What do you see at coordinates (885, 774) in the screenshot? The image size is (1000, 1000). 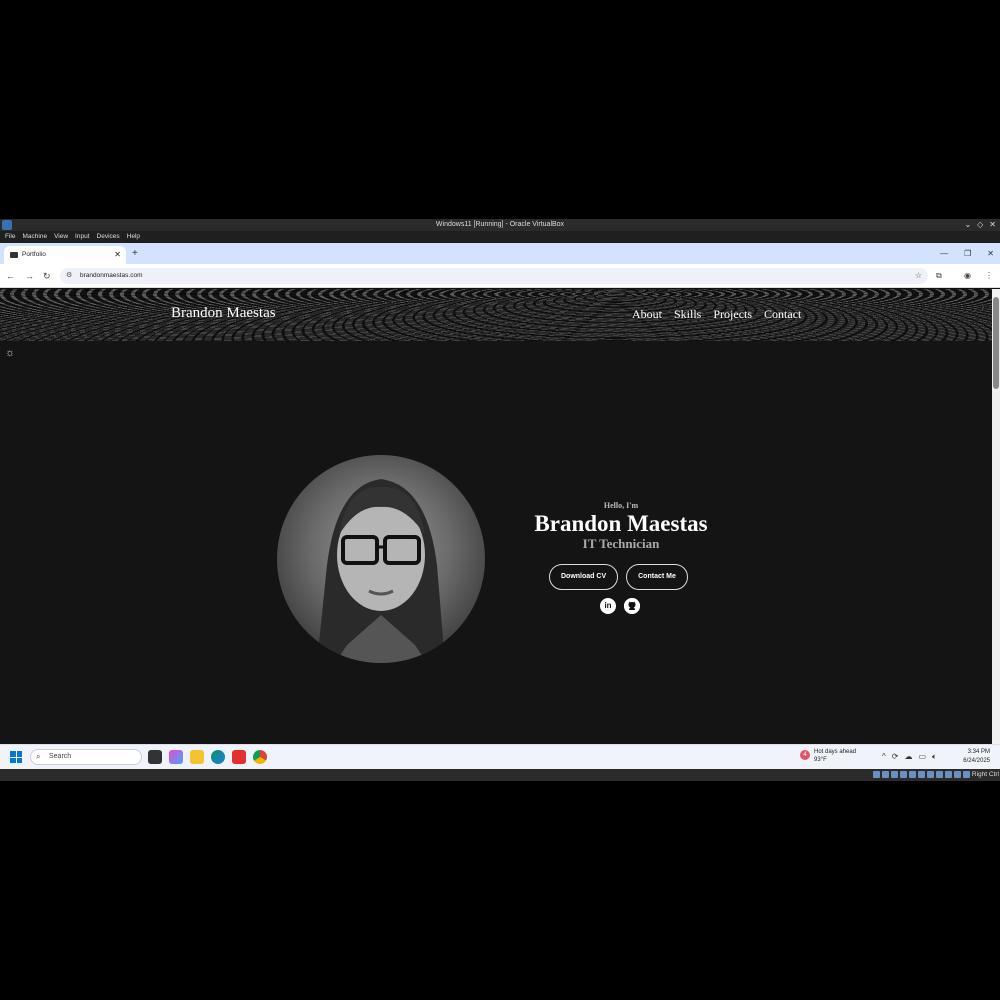 I see `optical-icon` at bounding box center [885, 774].